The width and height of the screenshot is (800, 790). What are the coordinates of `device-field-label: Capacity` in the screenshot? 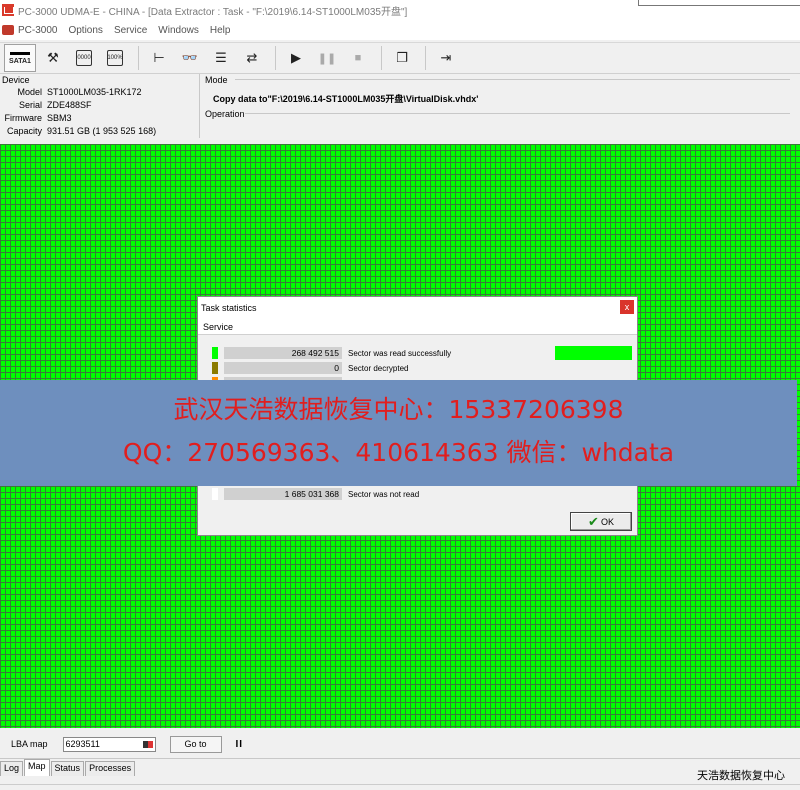 It's located at (24, 131).